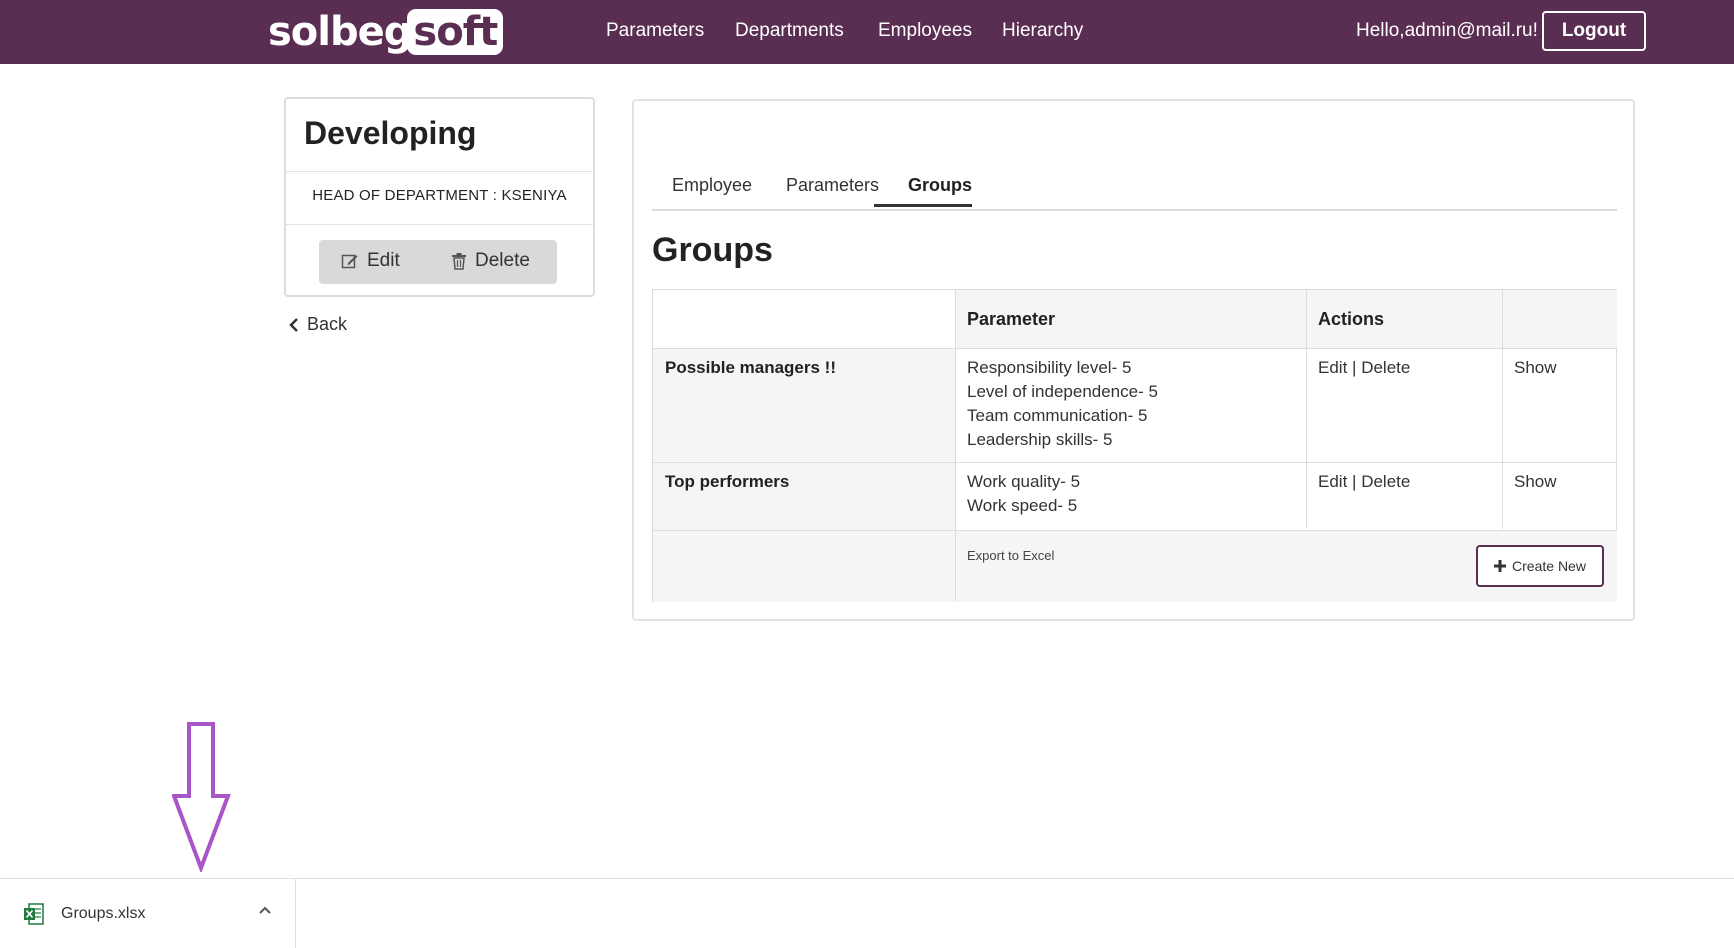 The width and height of the screenshot is (1734, 948). I want to click on export-to-excel-link: Export to Excel, so click(1010, 556).